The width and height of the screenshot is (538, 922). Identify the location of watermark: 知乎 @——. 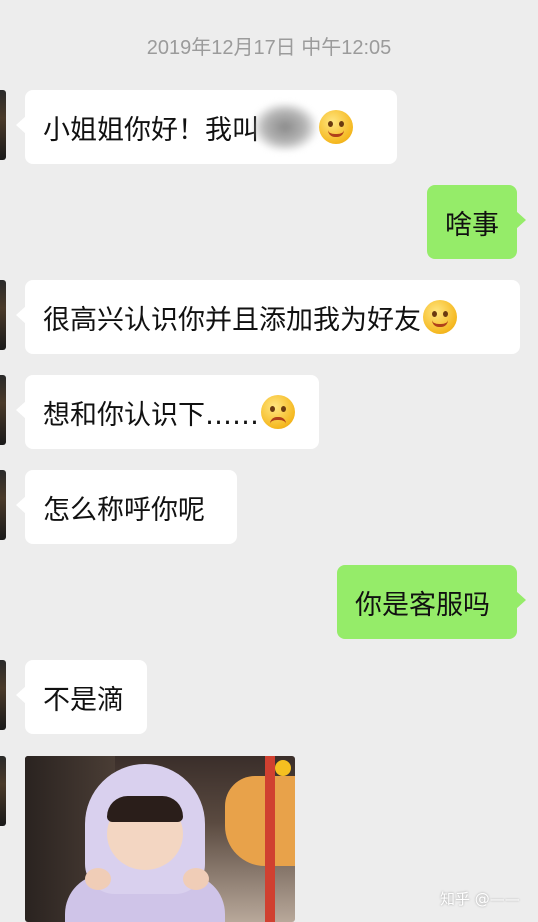
(480, 899).